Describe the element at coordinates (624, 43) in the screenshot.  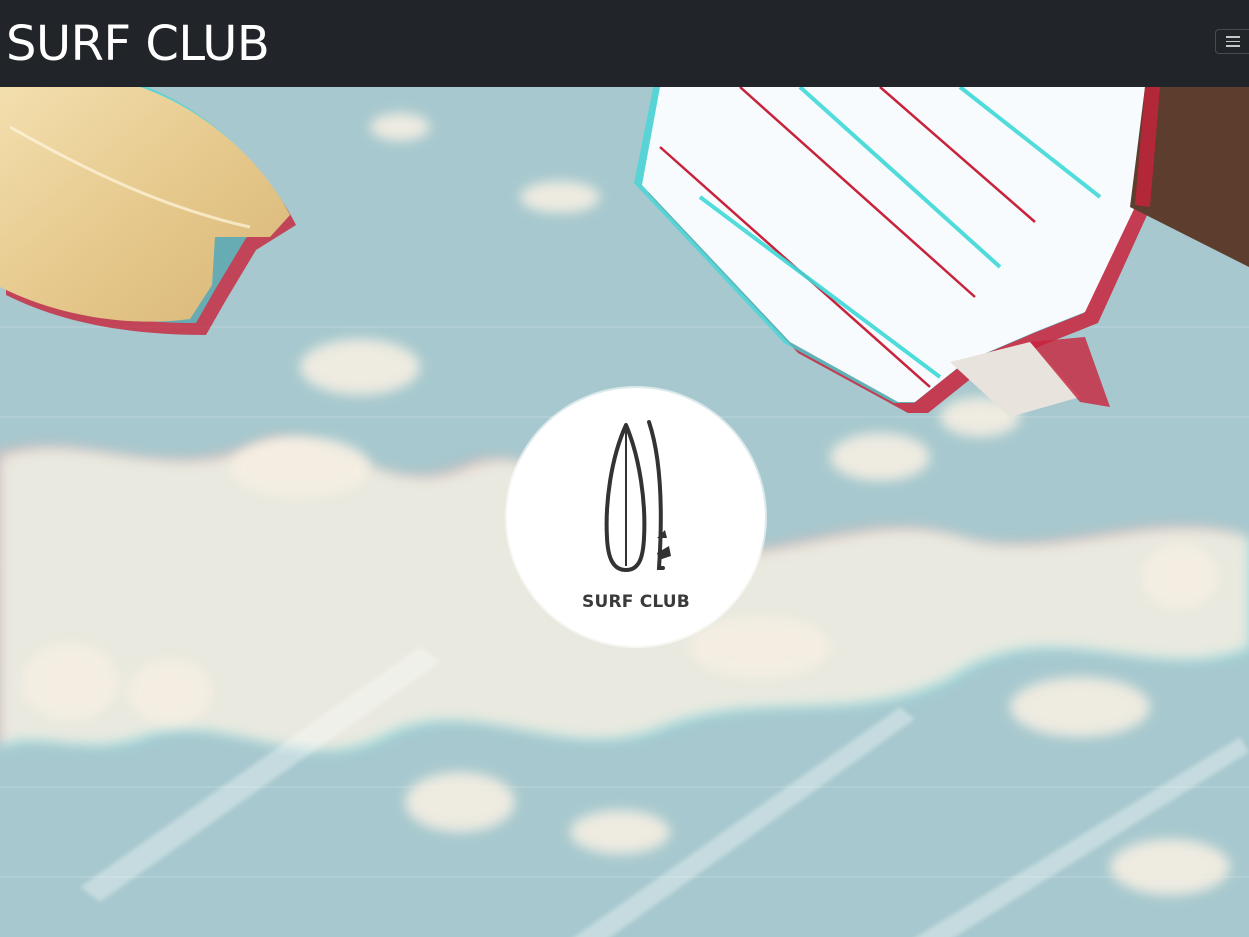
I see `navbar: SURF CLUB` at that location.